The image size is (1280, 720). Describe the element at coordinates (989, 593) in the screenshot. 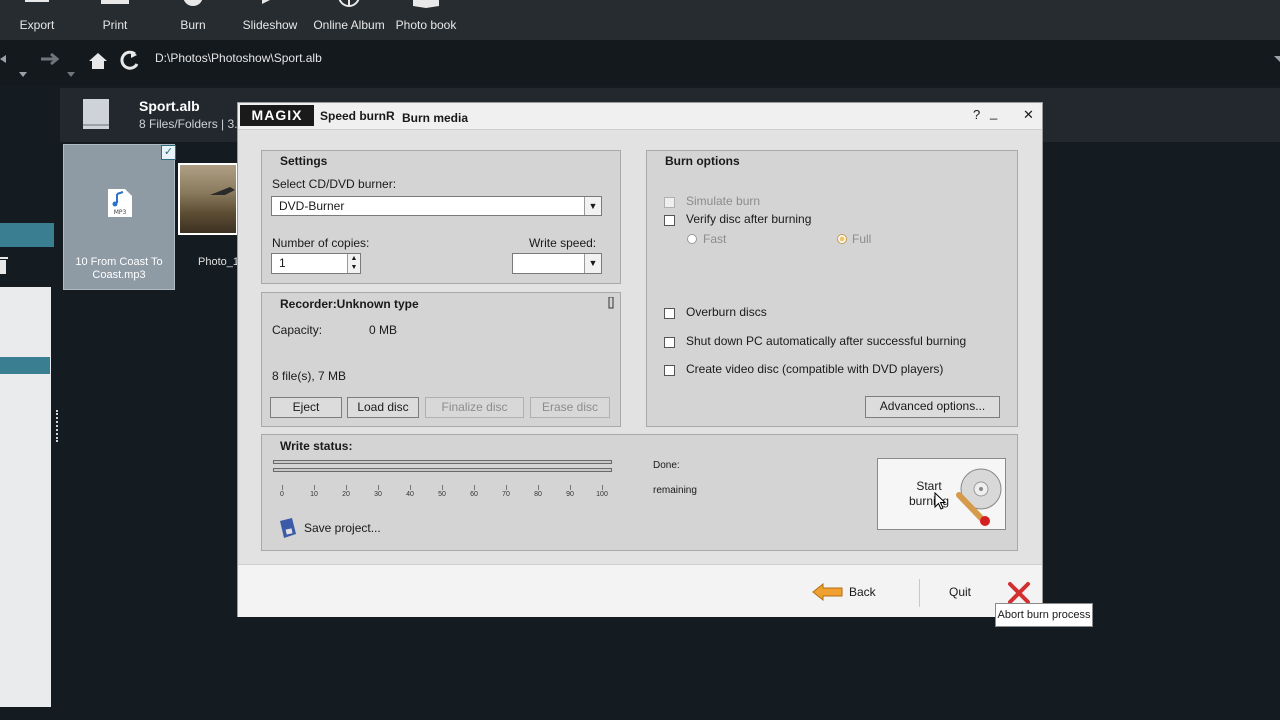

I see `quit-button: Quit` at that location.